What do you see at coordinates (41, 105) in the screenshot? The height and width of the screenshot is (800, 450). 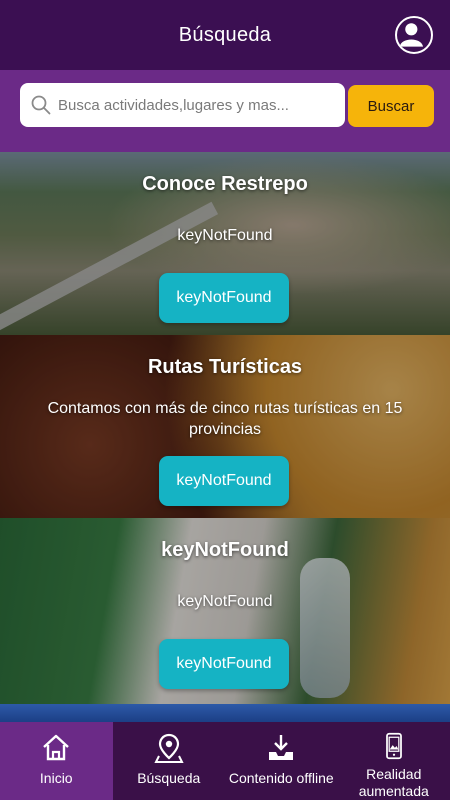 I see `search-icon` at bounding box center [41, 105].